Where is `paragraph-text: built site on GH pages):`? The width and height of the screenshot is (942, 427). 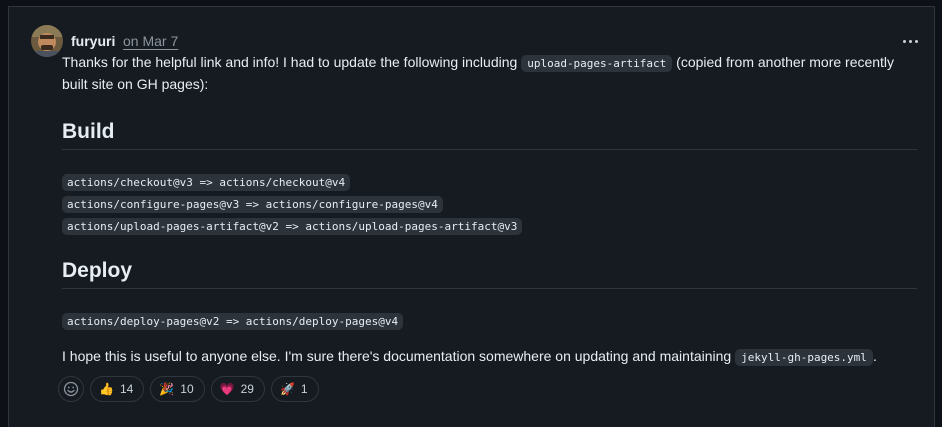 paragraph-text: built site on GH pages): is located at coordinates (135, 84).